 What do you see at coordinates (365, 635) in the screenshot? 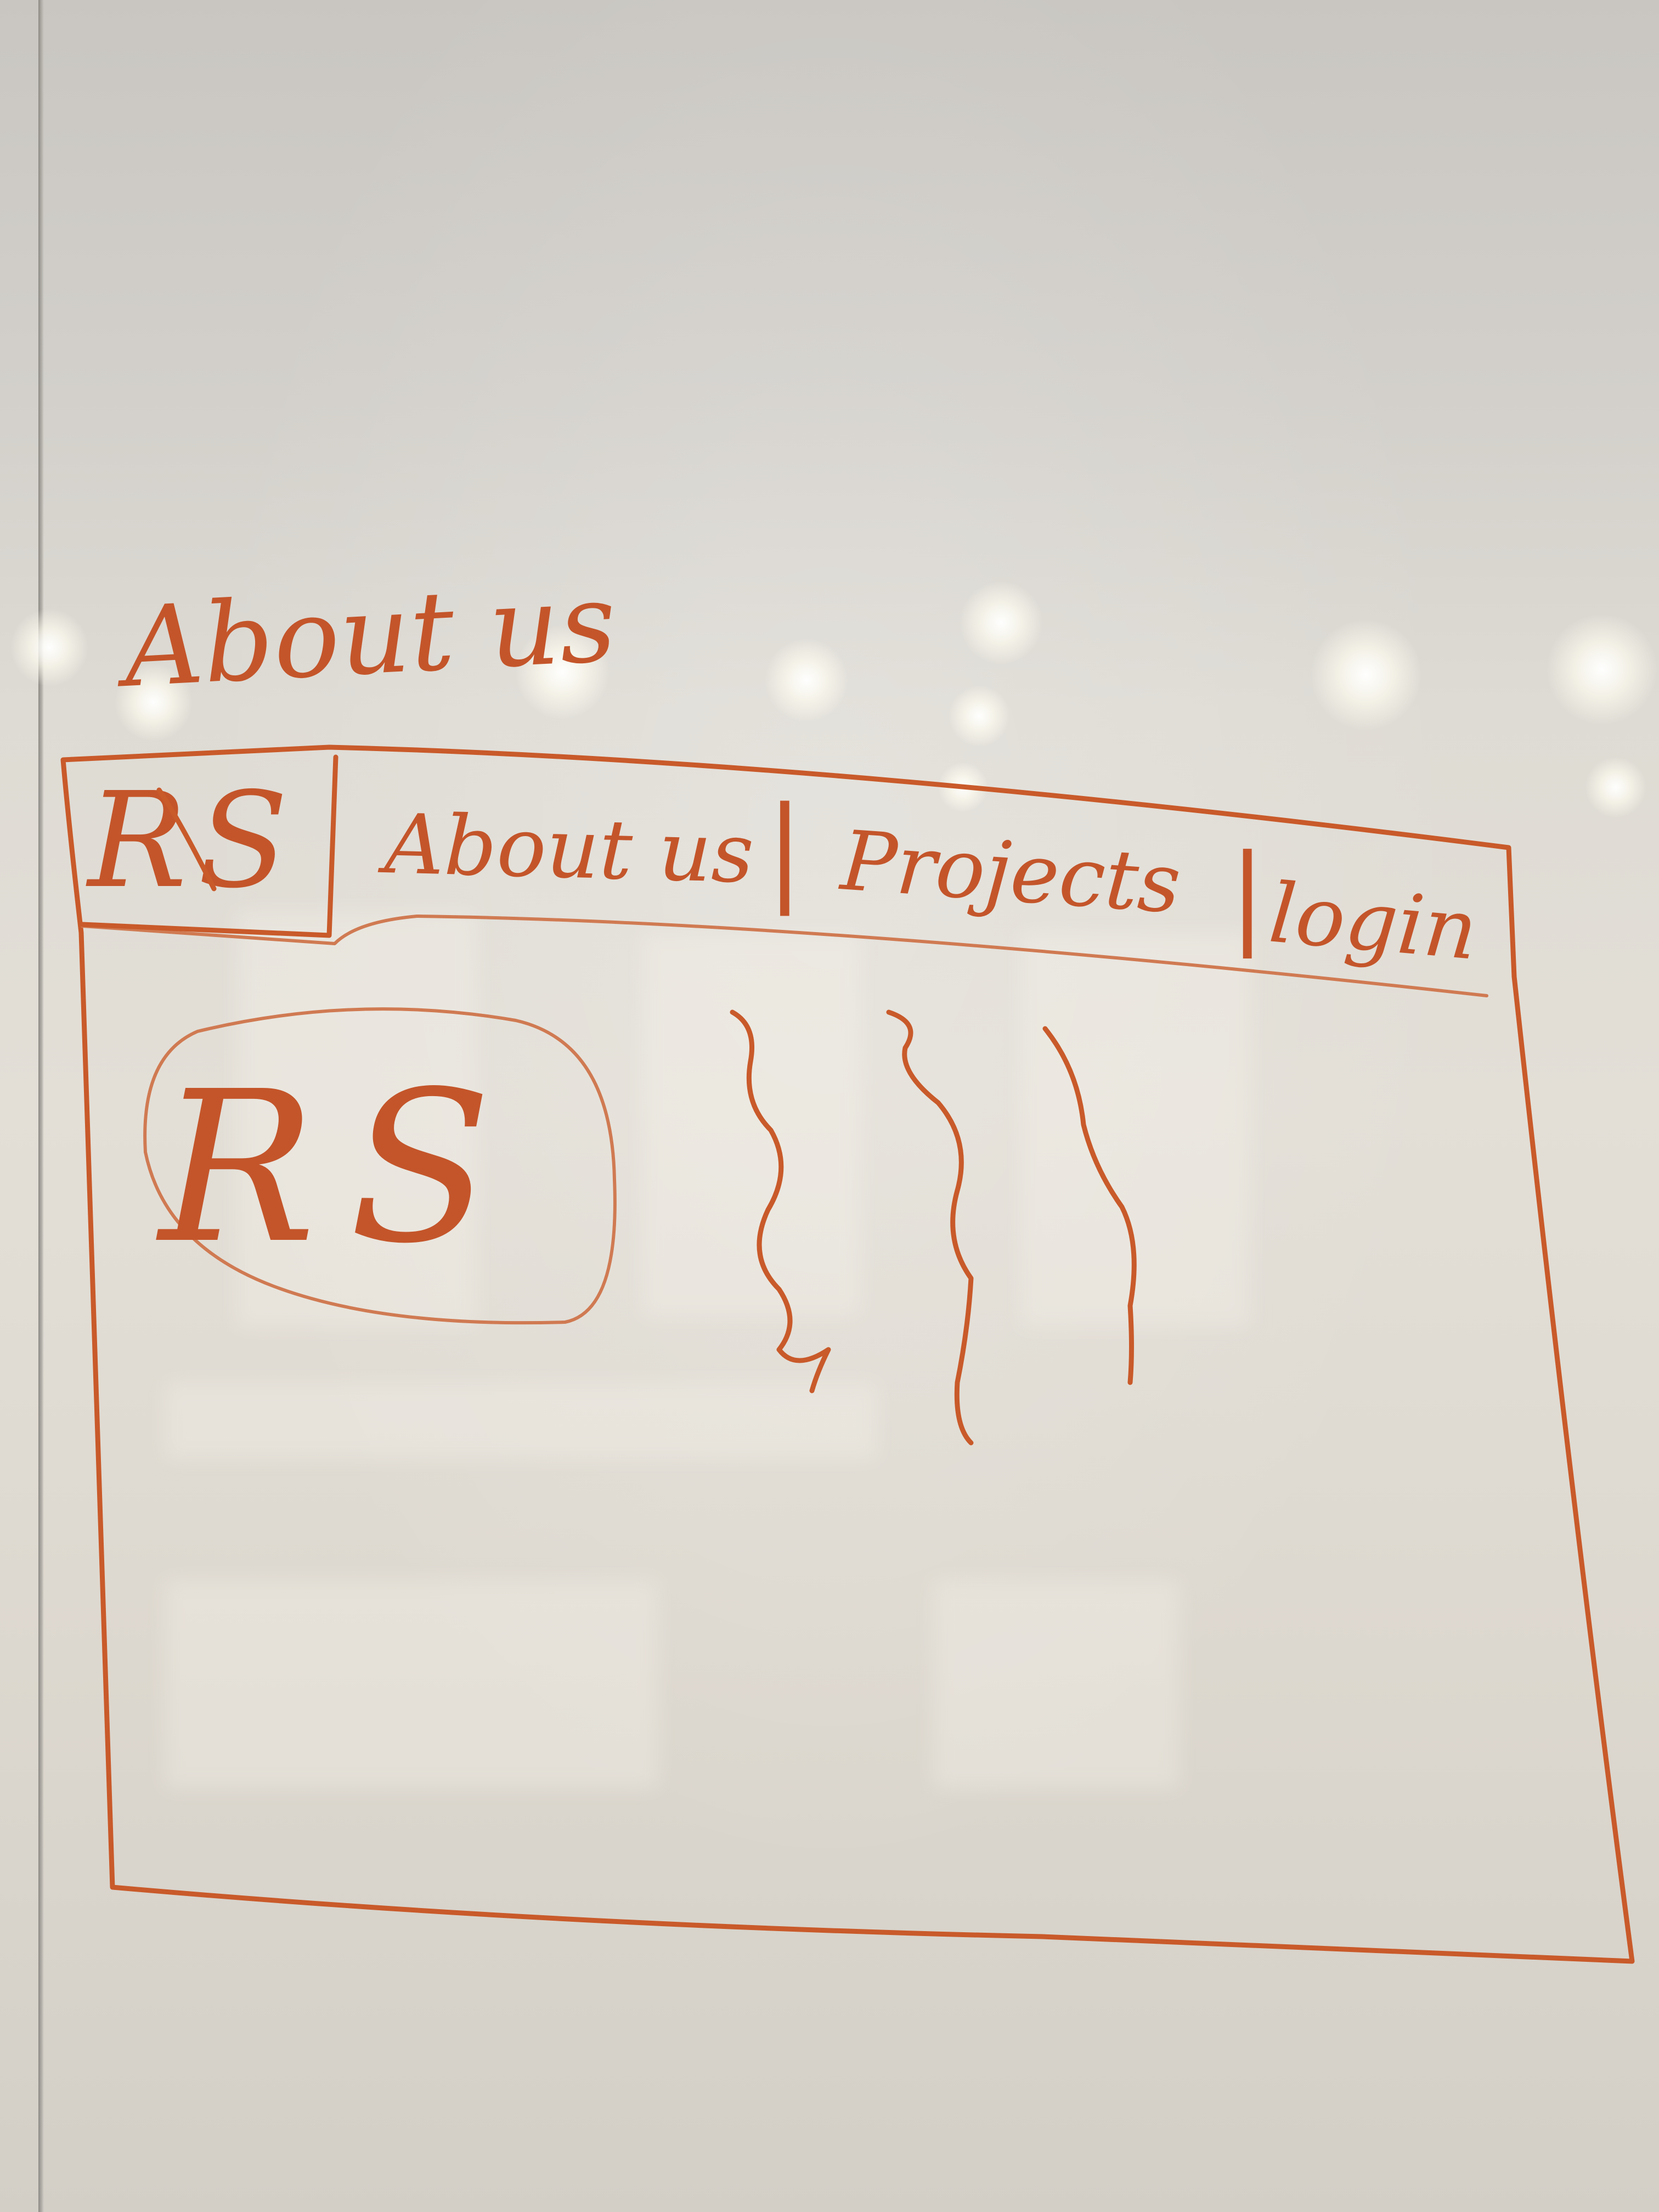
I see `page-heading: About us` at bounding box center [365, 635].